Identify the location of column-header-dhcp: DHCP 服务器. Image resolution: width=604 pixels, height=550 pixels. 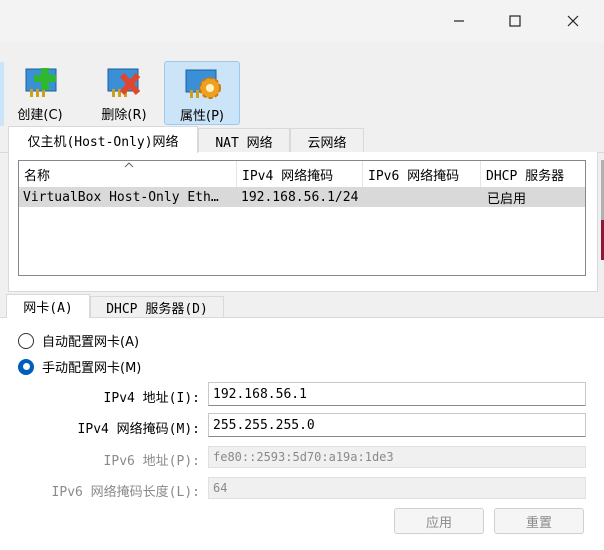
(533, 174).